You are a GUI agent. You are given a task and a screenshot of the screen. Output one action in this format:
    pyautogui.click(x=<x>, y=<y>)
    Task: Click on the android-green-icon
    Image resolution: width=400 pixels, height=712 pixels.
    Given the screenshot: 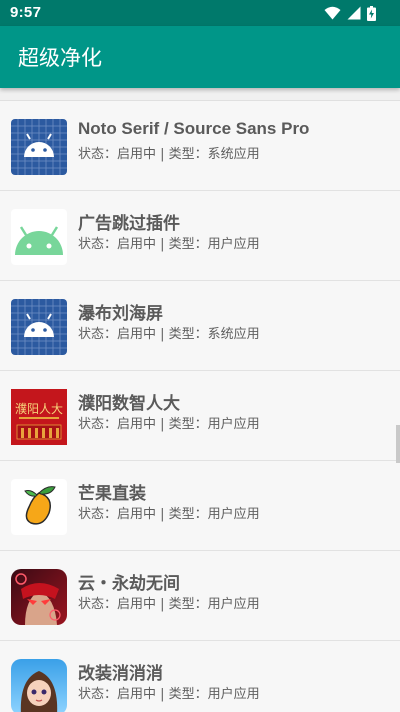 What is the action you would take?
    pyautogui.click(x=39, y=237)
    